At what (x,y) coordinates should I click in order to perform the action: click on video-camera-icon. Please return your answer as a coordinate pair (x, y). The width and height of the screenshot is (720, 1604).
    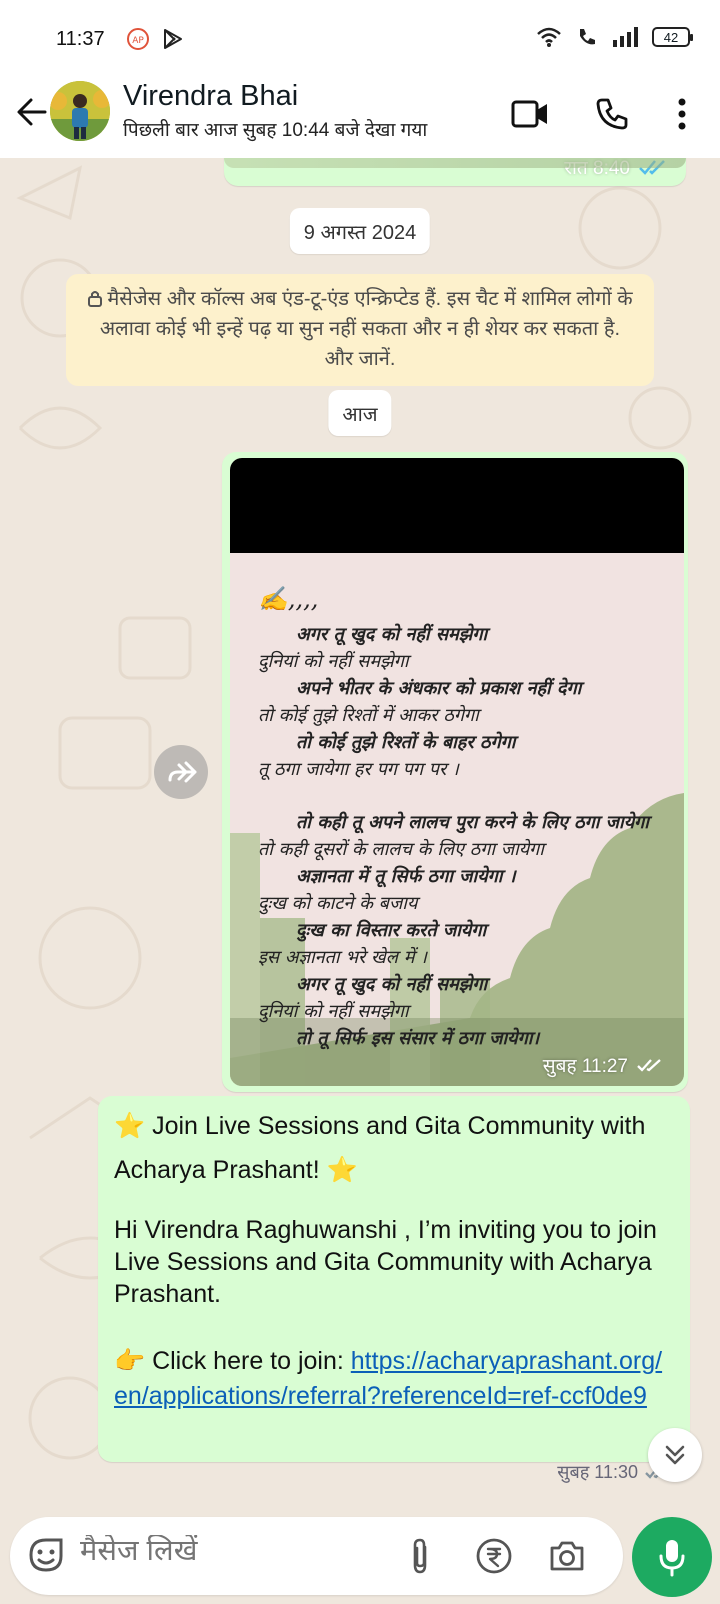
    Looking at the image, I should click on (529, 114).